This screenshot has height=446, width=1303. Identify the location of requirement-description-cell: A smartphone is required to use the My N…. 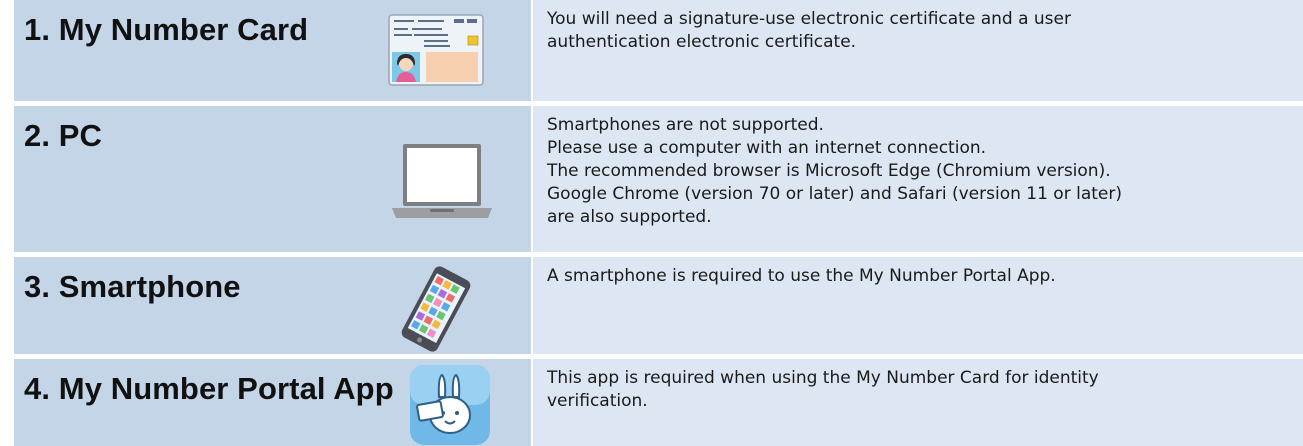
(918, 305).